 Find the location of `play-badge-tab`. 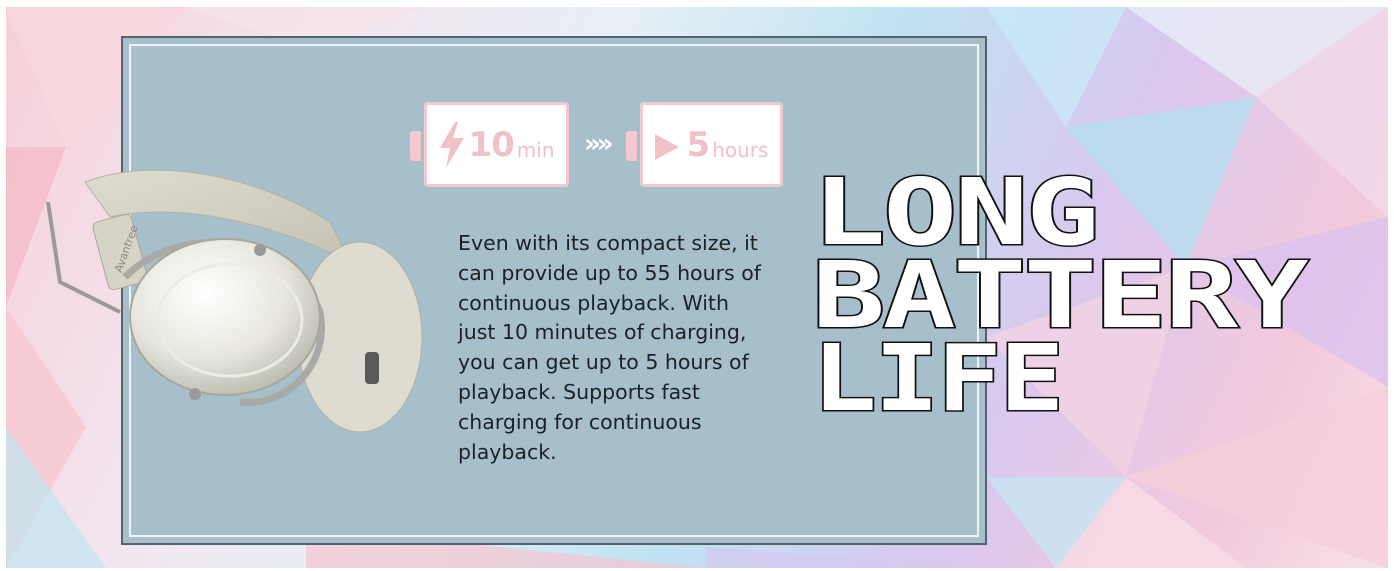

play-badge-tab is located at coordinates (631, 146).